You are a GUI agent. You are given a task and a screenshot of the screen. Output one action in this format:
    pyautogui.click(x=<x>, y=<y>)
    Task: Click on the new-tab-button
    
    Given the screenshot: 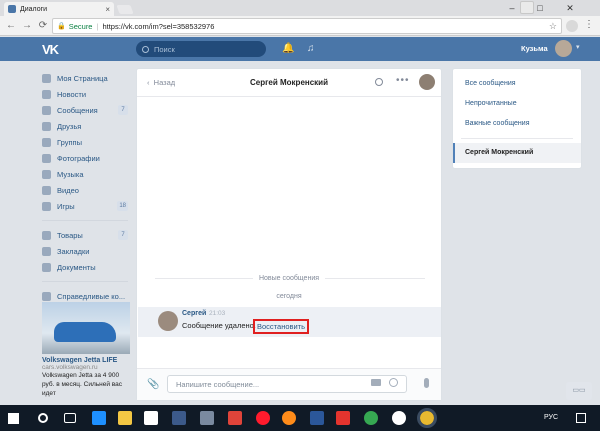 What is the action you would take?
    pyautogui.click(x=125, y=9)
    